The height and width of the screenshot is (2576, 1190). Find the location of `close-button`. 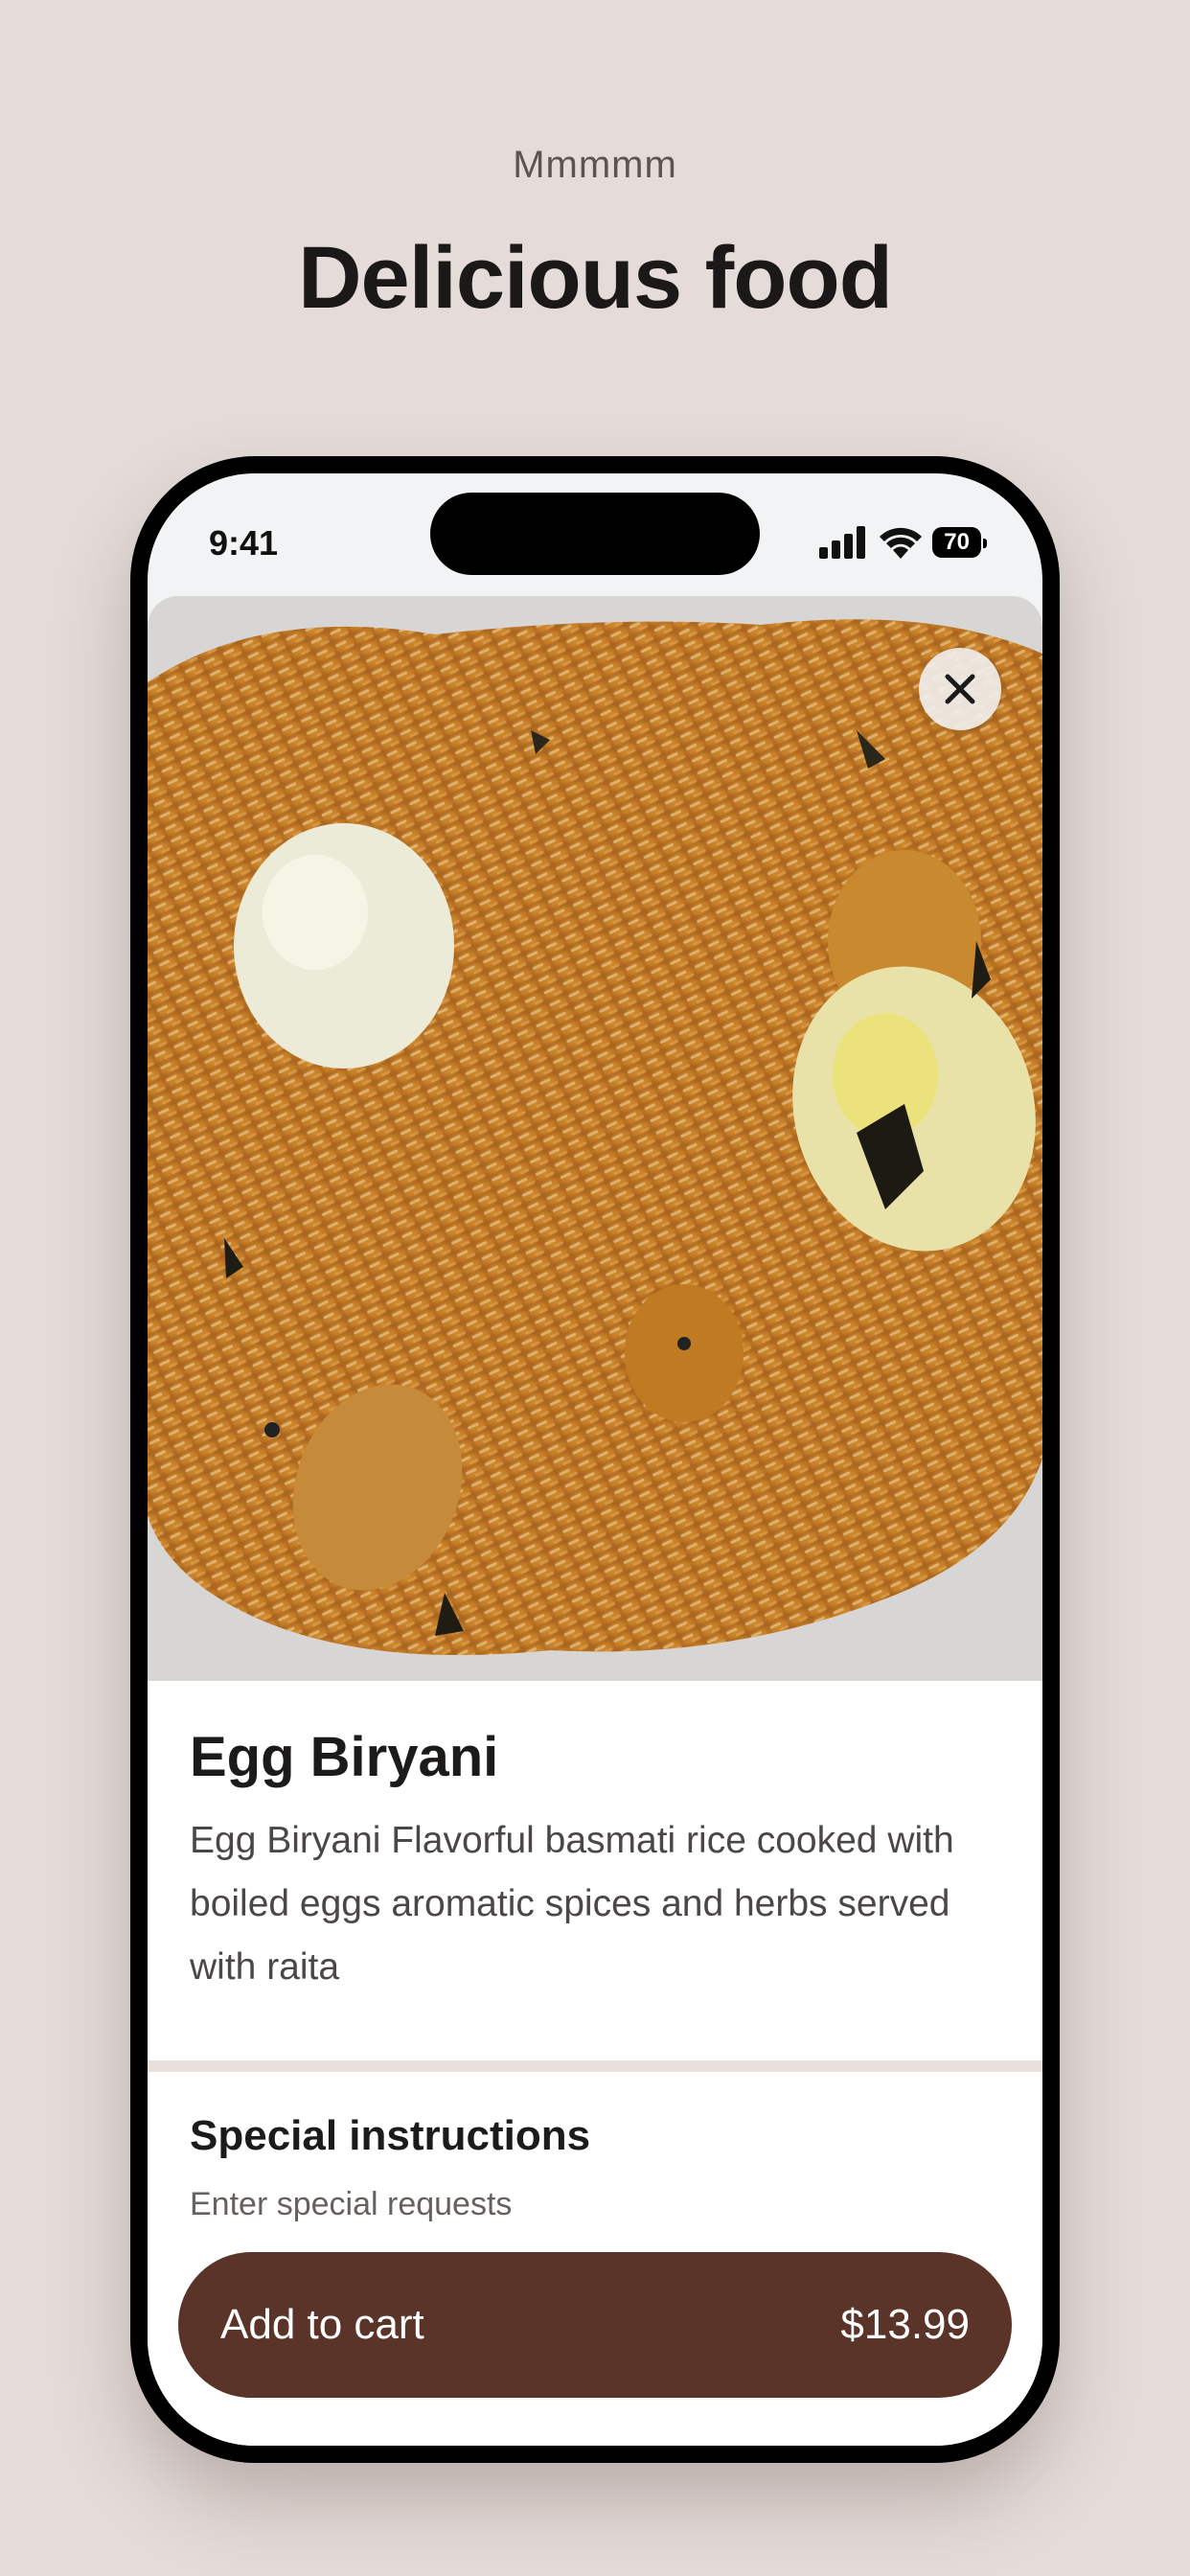

close-button is located at coordinates (960, 689).